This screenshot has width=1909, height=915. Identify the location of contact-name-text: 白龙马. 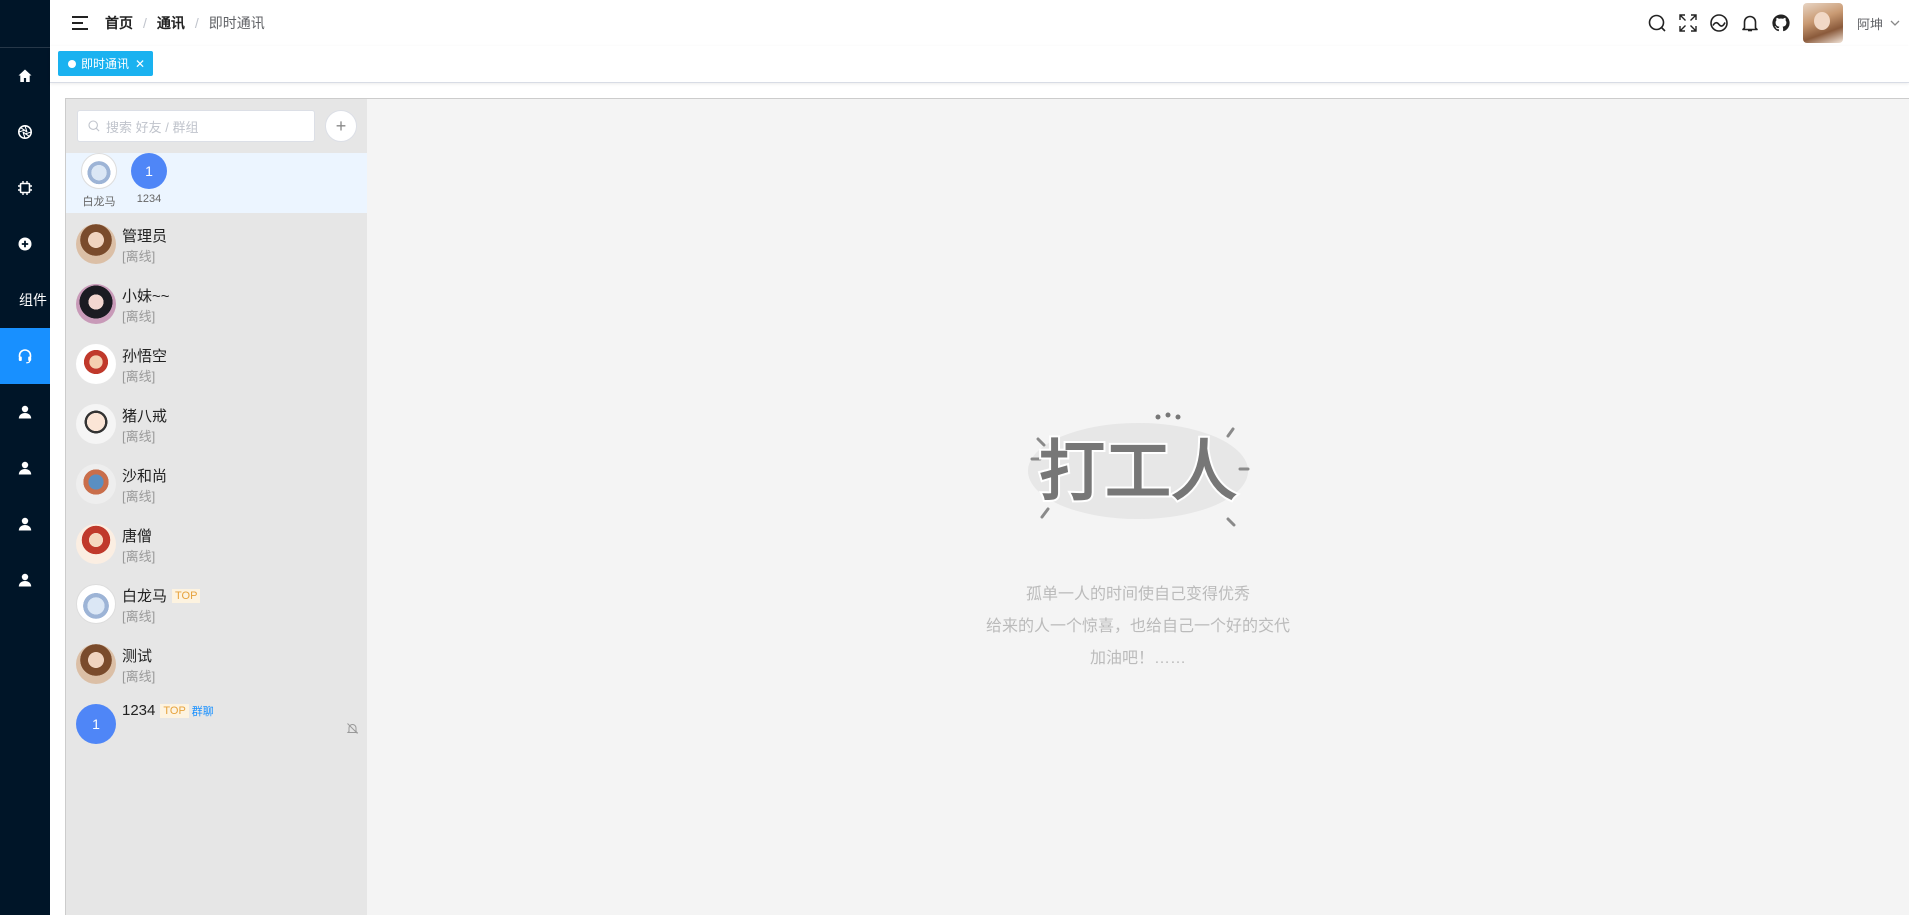
(145, 596).